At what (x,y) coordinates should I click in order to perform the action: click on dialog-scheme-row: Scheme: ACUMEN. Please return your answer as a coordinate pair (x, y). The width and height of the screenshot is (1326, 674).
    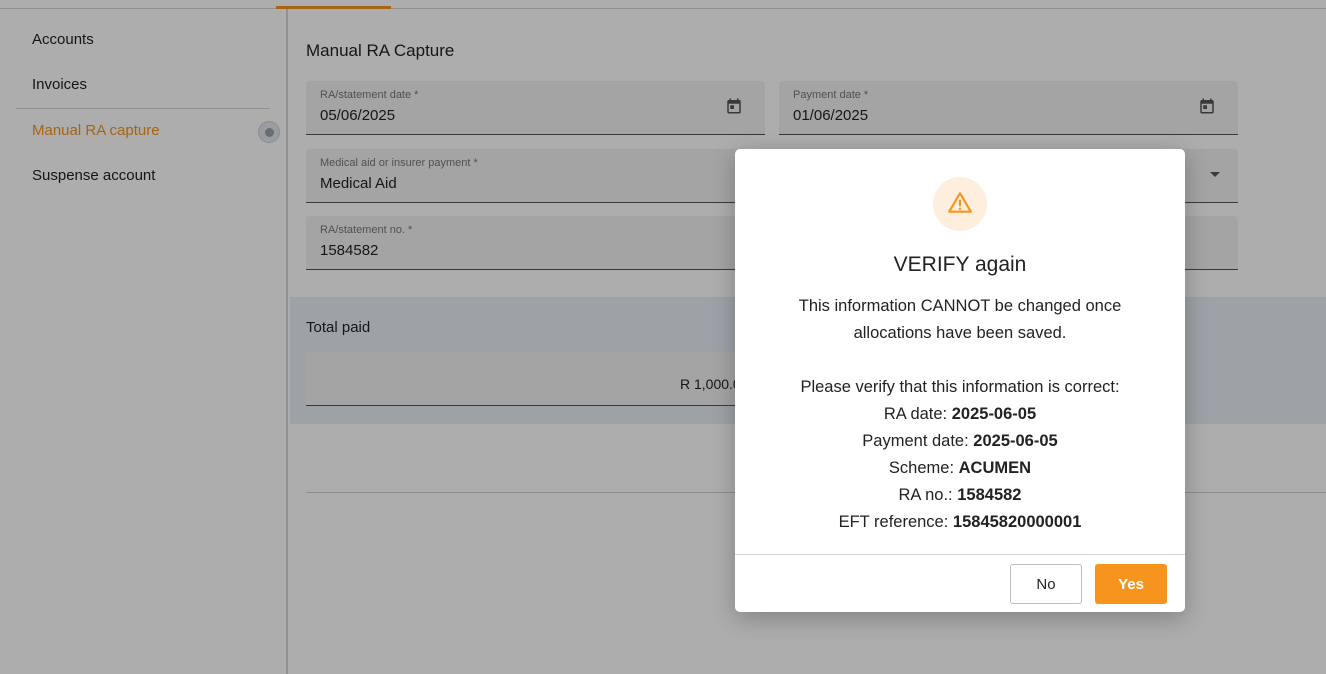
    Looking at the image, I should click on (960, 468).